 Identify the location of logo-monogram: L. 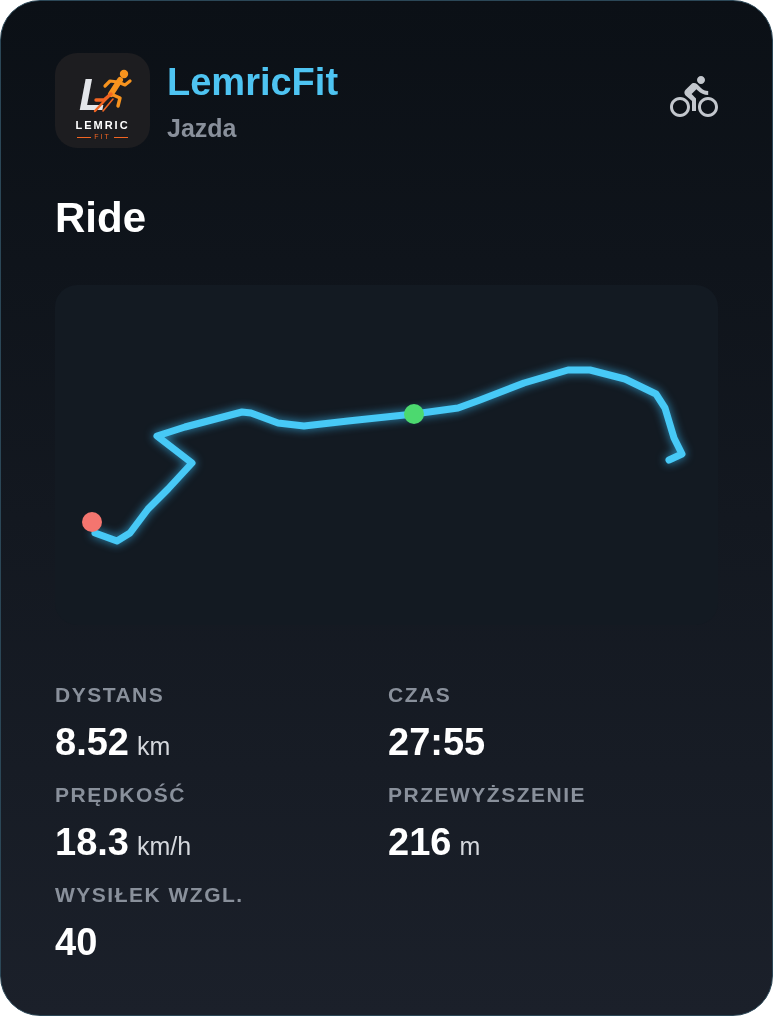
(92, 95).